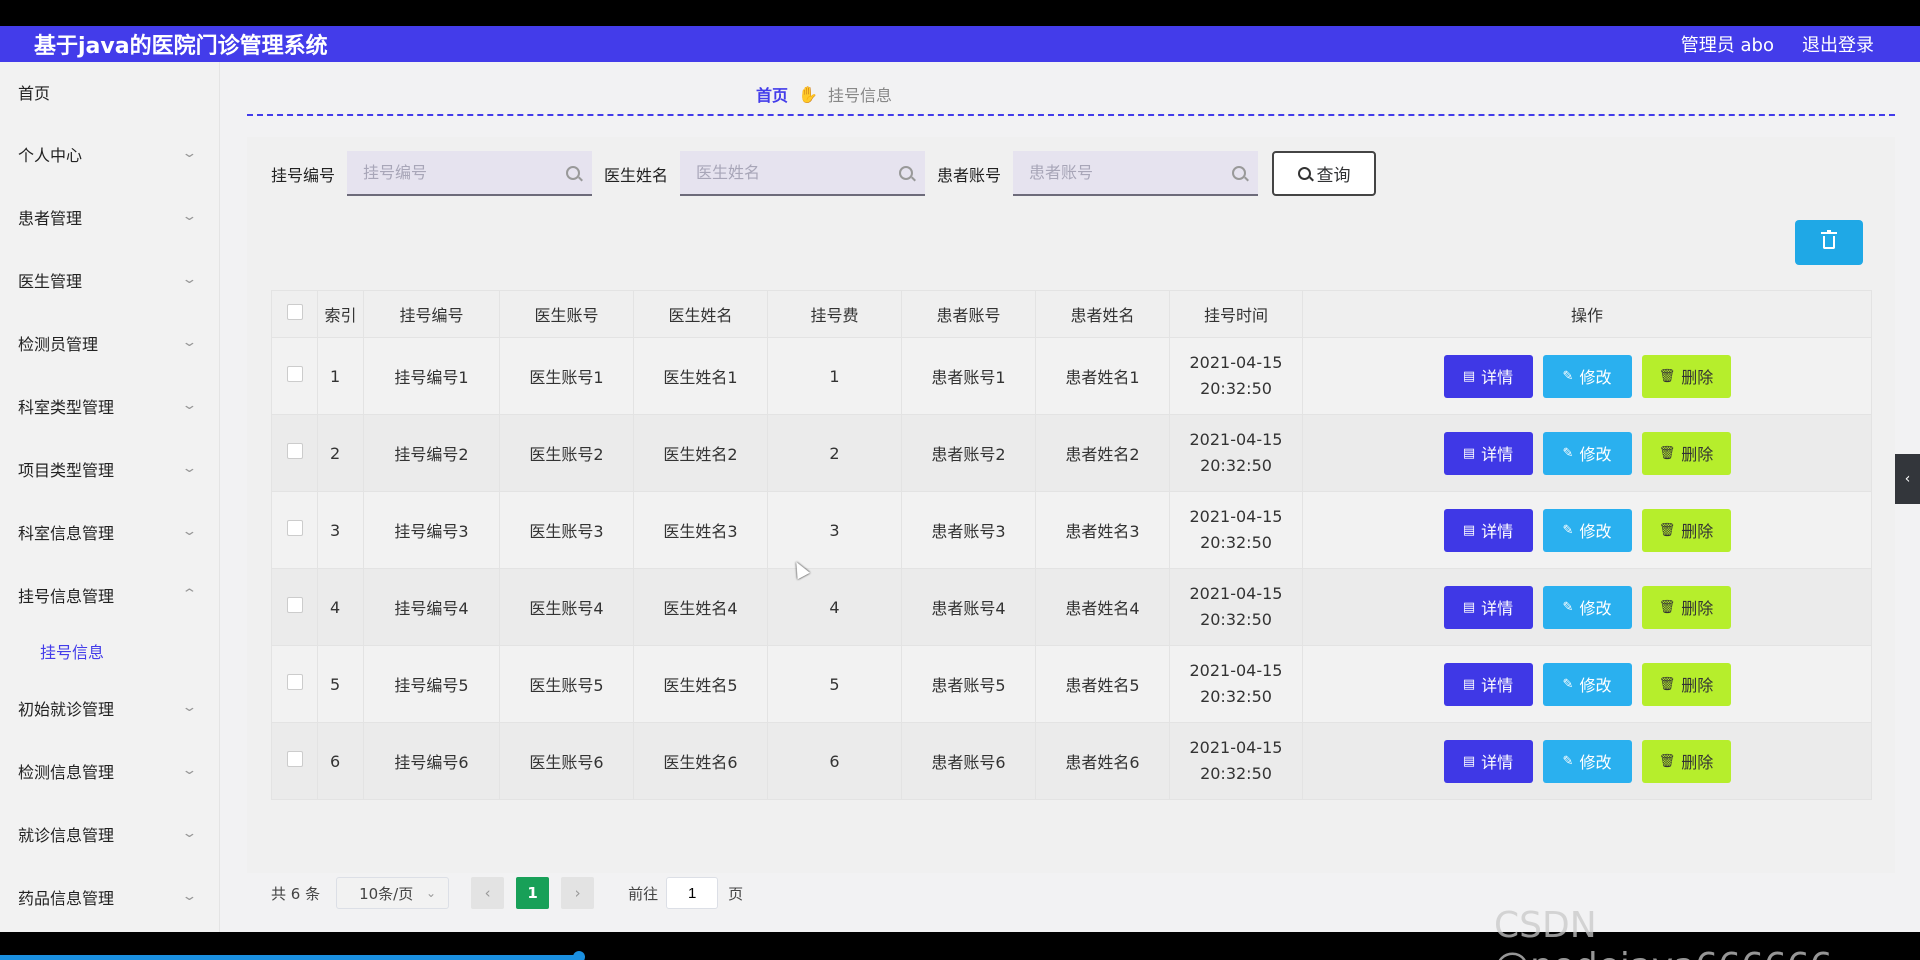 The width and height of the screenshot is (1920, 960). I want to click on row-actions-cell: ▤ 详情 ✎ 修改 🗑 删除, so click(1587, 453).